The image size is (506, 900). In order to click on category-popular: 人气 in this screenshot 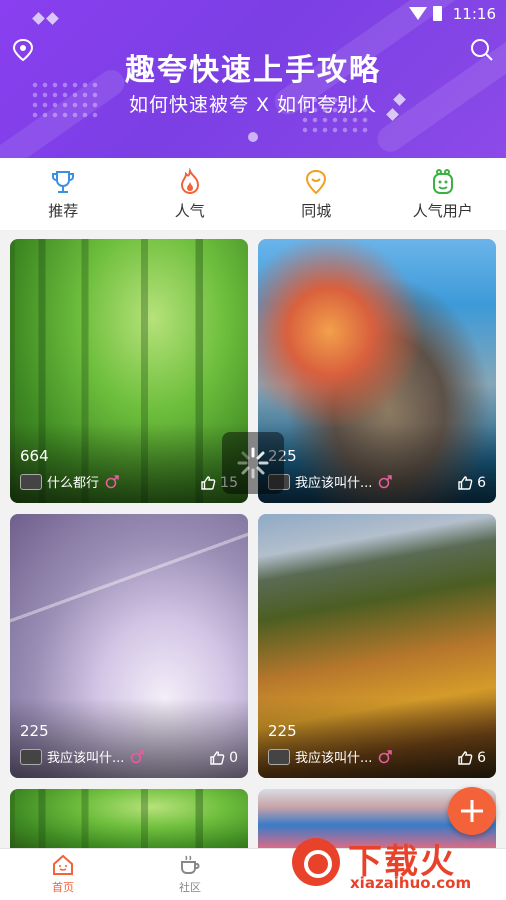, I will do `click(190, 194)`.